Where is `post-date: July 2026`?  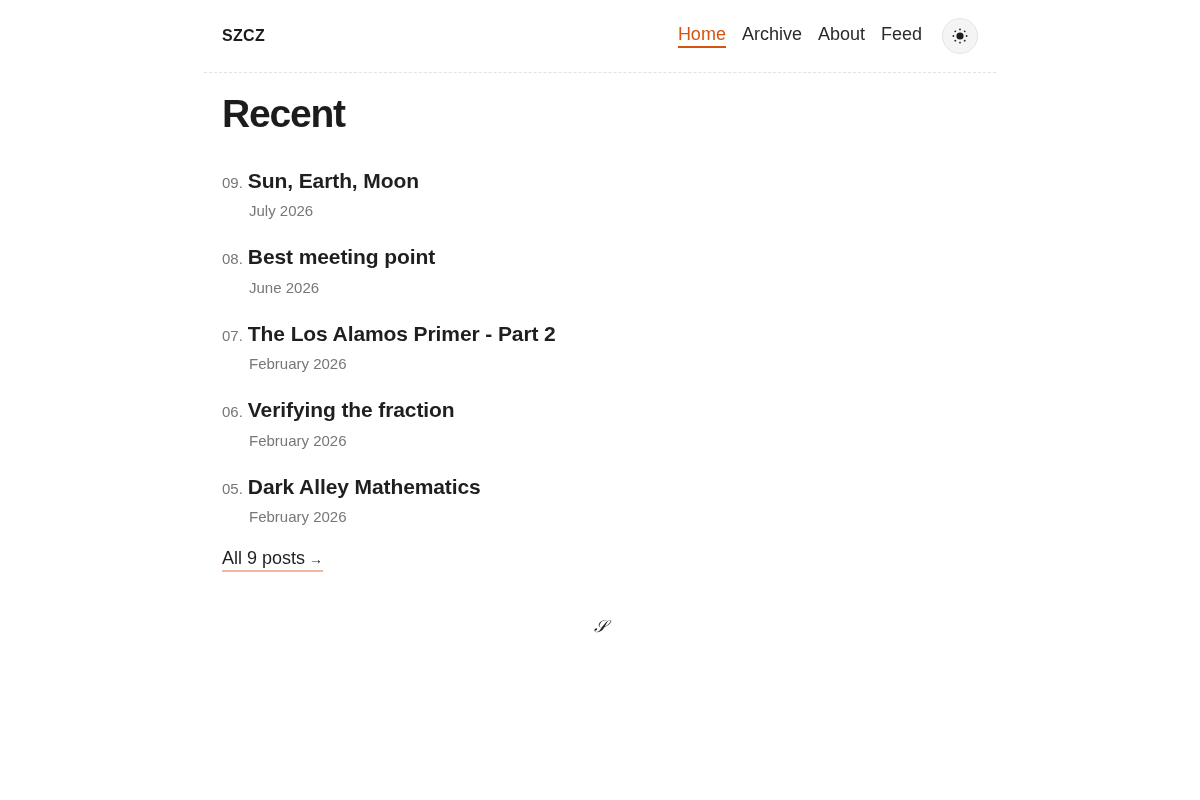
post-date: July 2026 is located at coordinates (281, 211).